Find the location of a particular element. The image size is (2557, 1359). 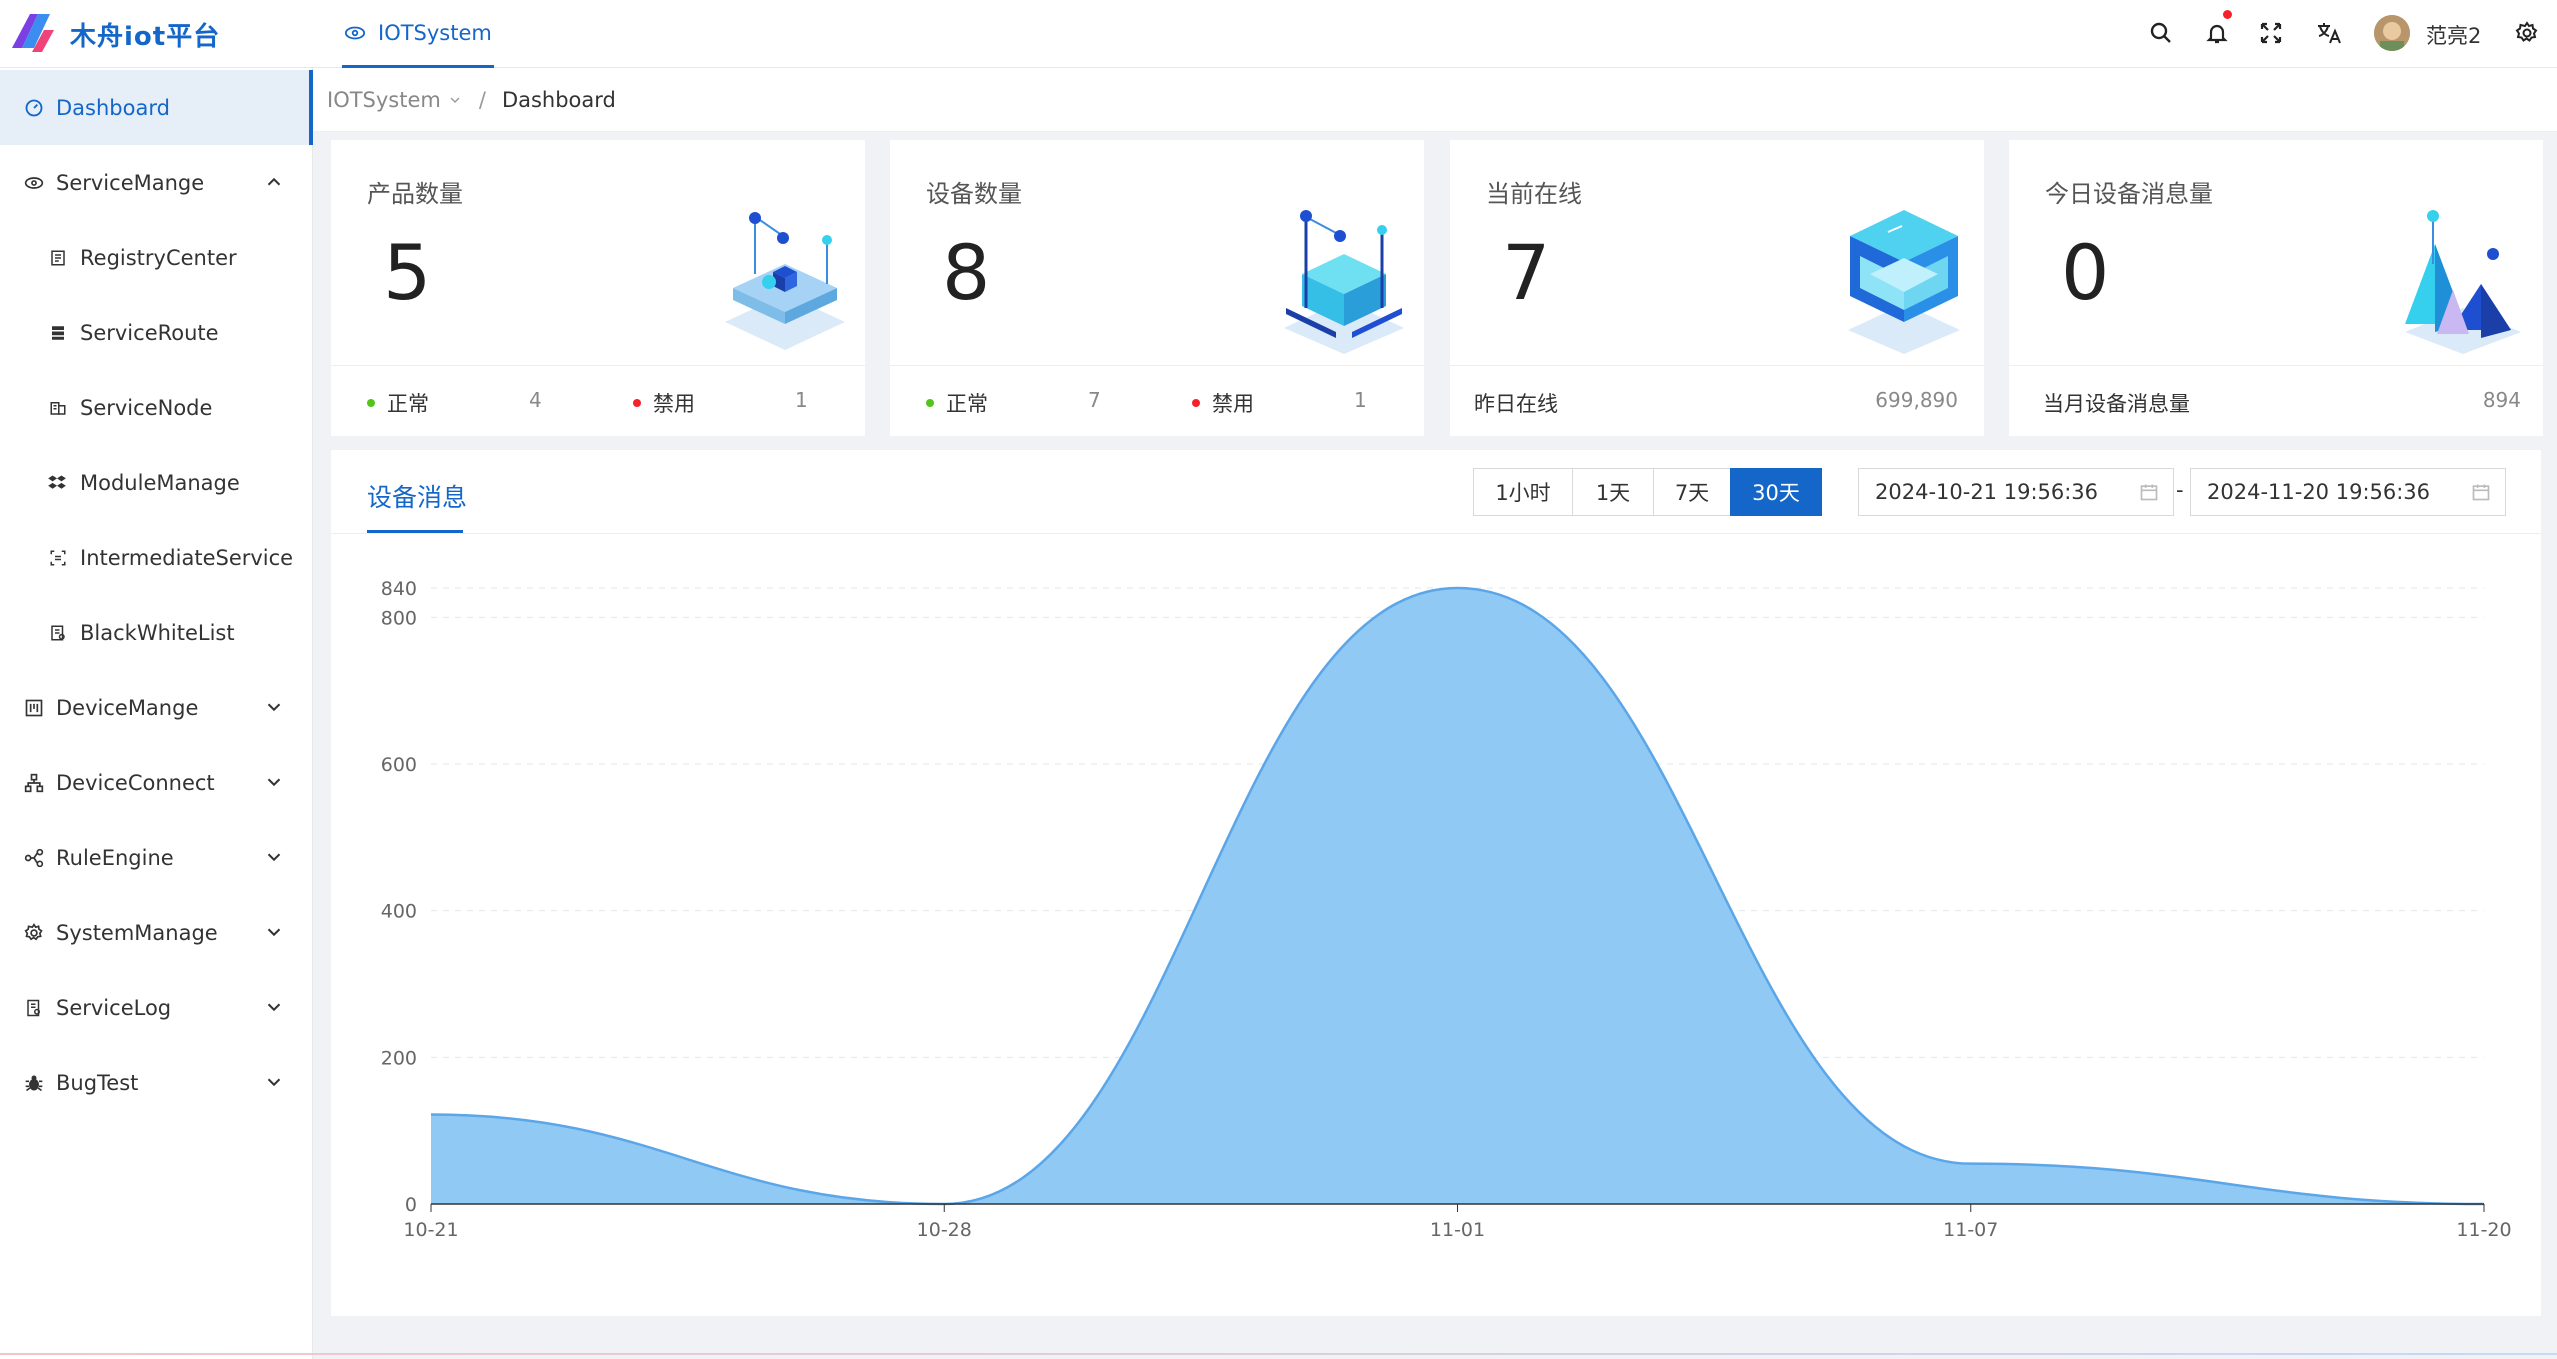

y-tick-label: 840 is located at coordinates (399, 589).